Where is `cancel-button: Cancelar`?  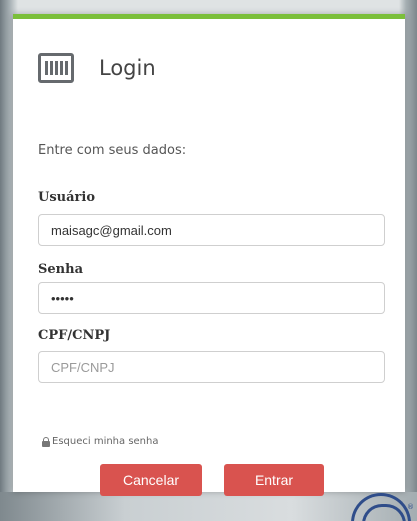
cancel-button: Cancelar is located at coordinates (151, 480).